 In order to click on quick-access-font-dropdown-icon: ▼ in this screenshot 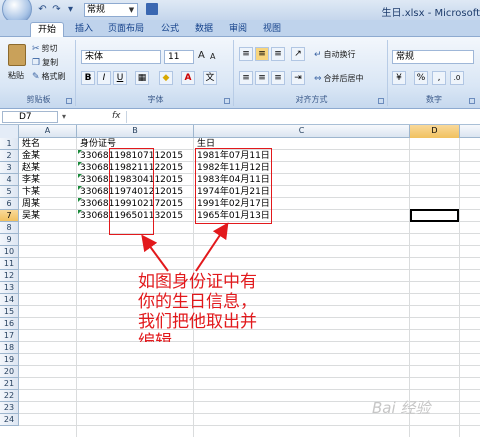, I will do `click(131, 10)`.